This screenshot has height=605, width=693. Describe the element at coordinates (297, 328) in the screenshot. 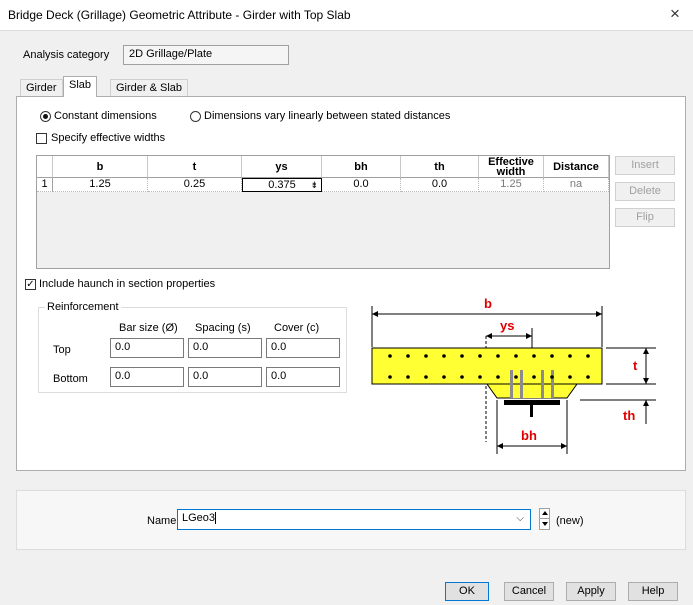

I see `cover-header: Cover (c)` at that location.